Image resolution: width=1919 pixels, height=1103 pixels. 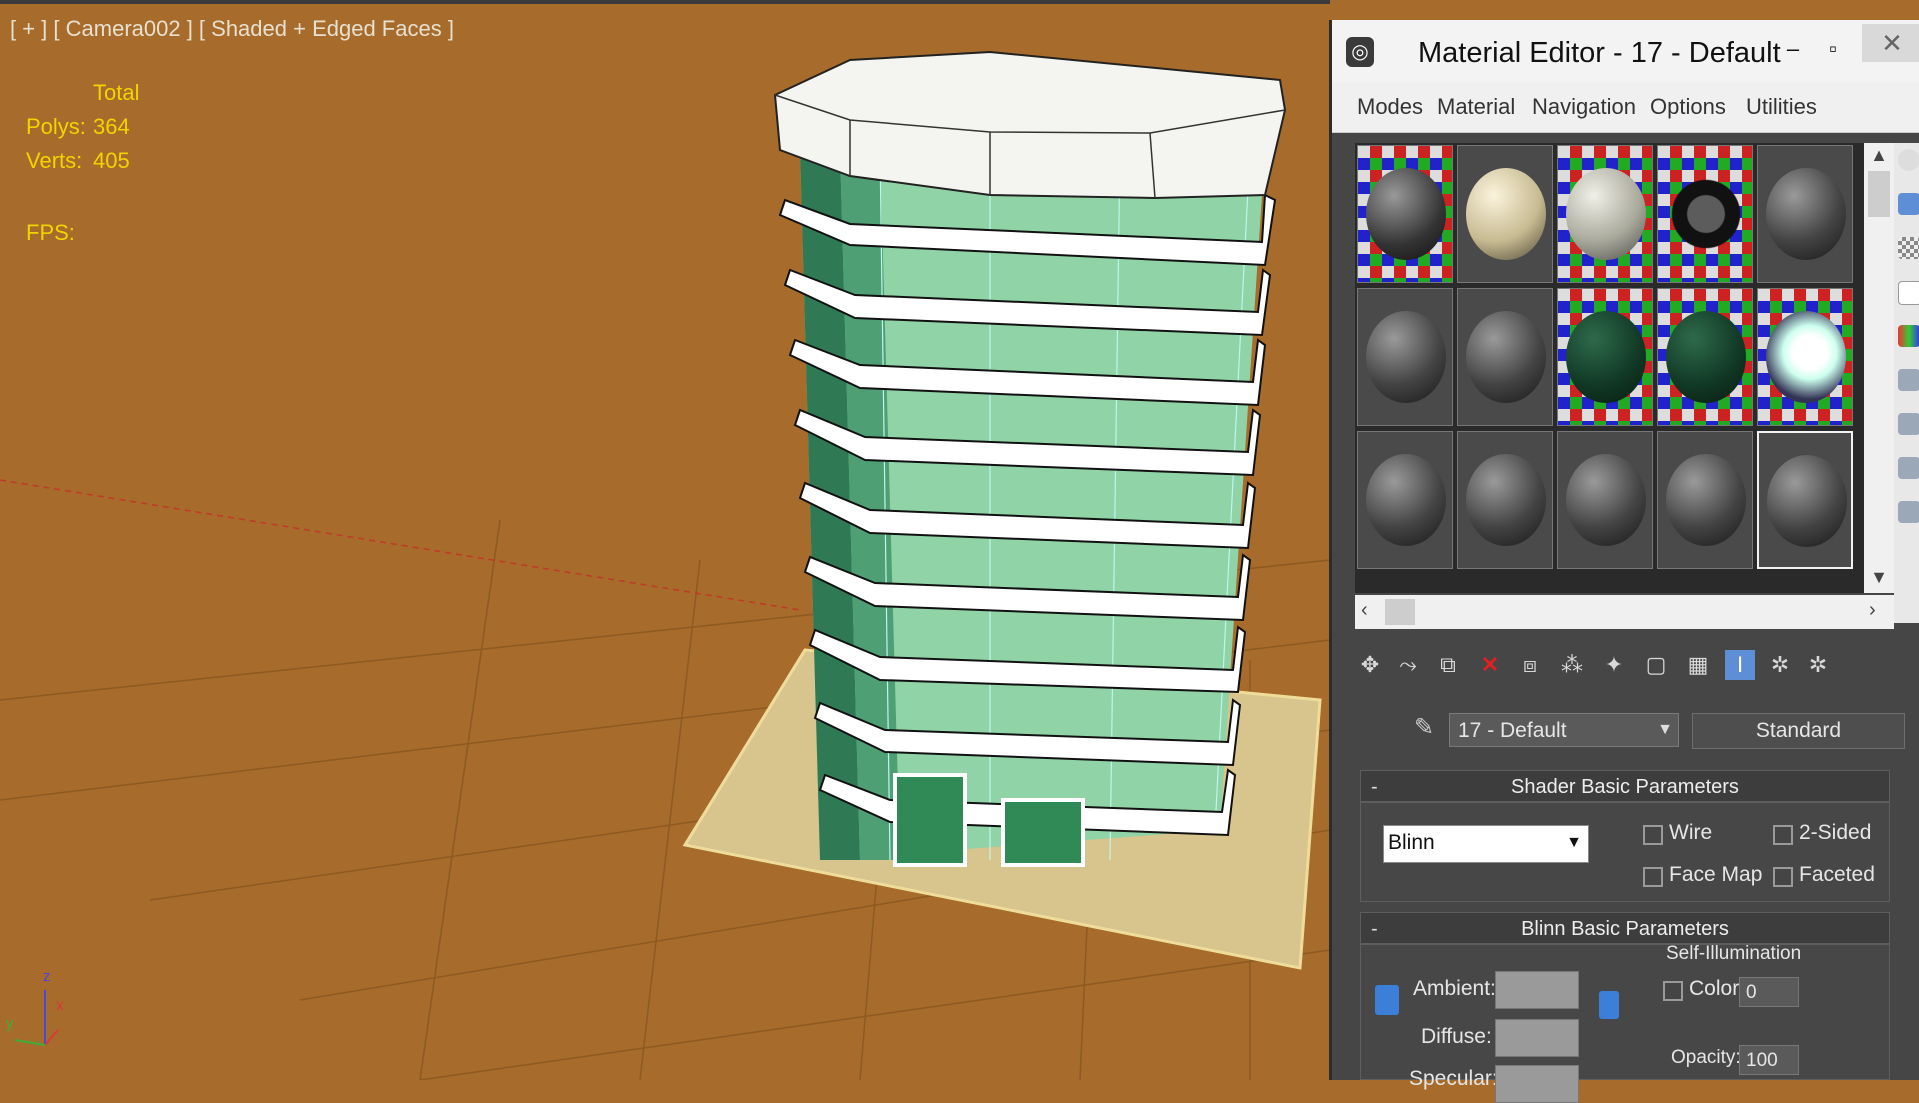 I want to click on blinn-rollout-header: - Blinn Basic Parameters, so click(x=1625, y=928).